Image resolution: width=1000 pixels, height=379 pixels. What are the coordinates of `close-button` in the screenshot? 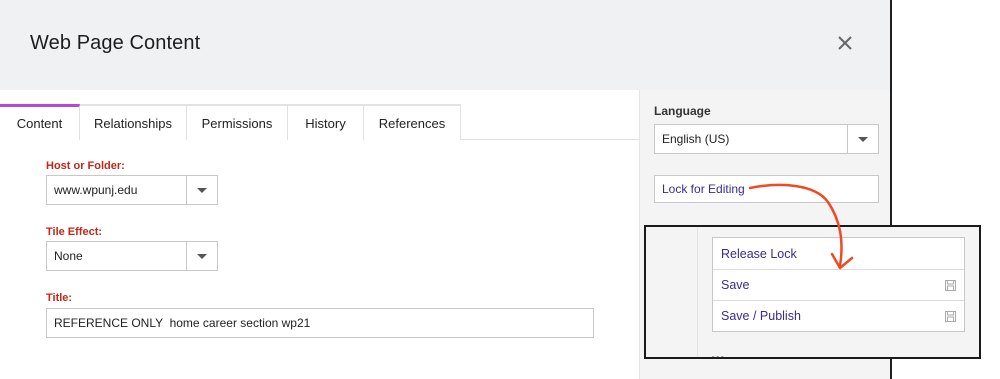 It's located at (845, 43).